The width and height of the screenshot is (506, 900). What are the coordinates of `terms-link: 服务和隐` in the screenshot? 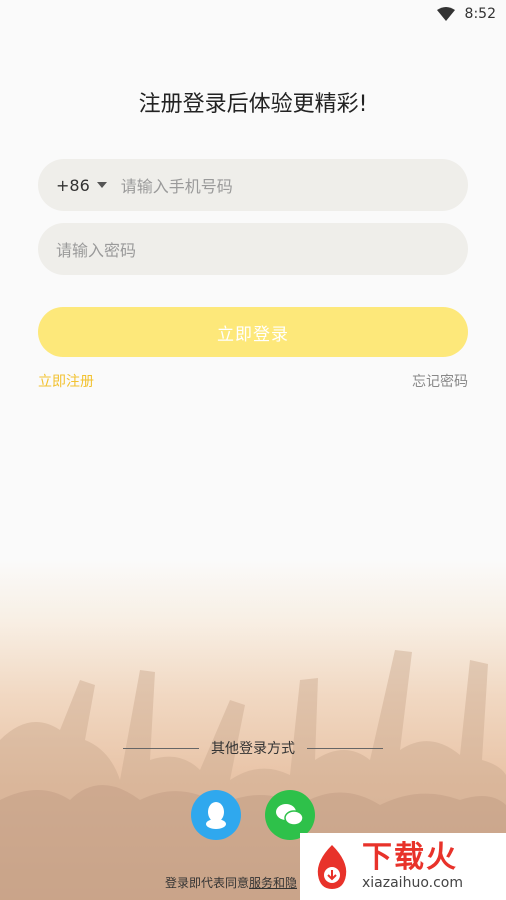 It's located at (273, 883).